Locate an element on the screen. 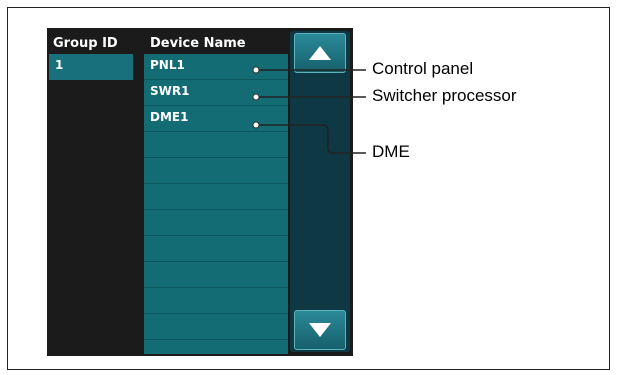 The image size is (620, 375). leader-dme is located at coordinates (312, 139).